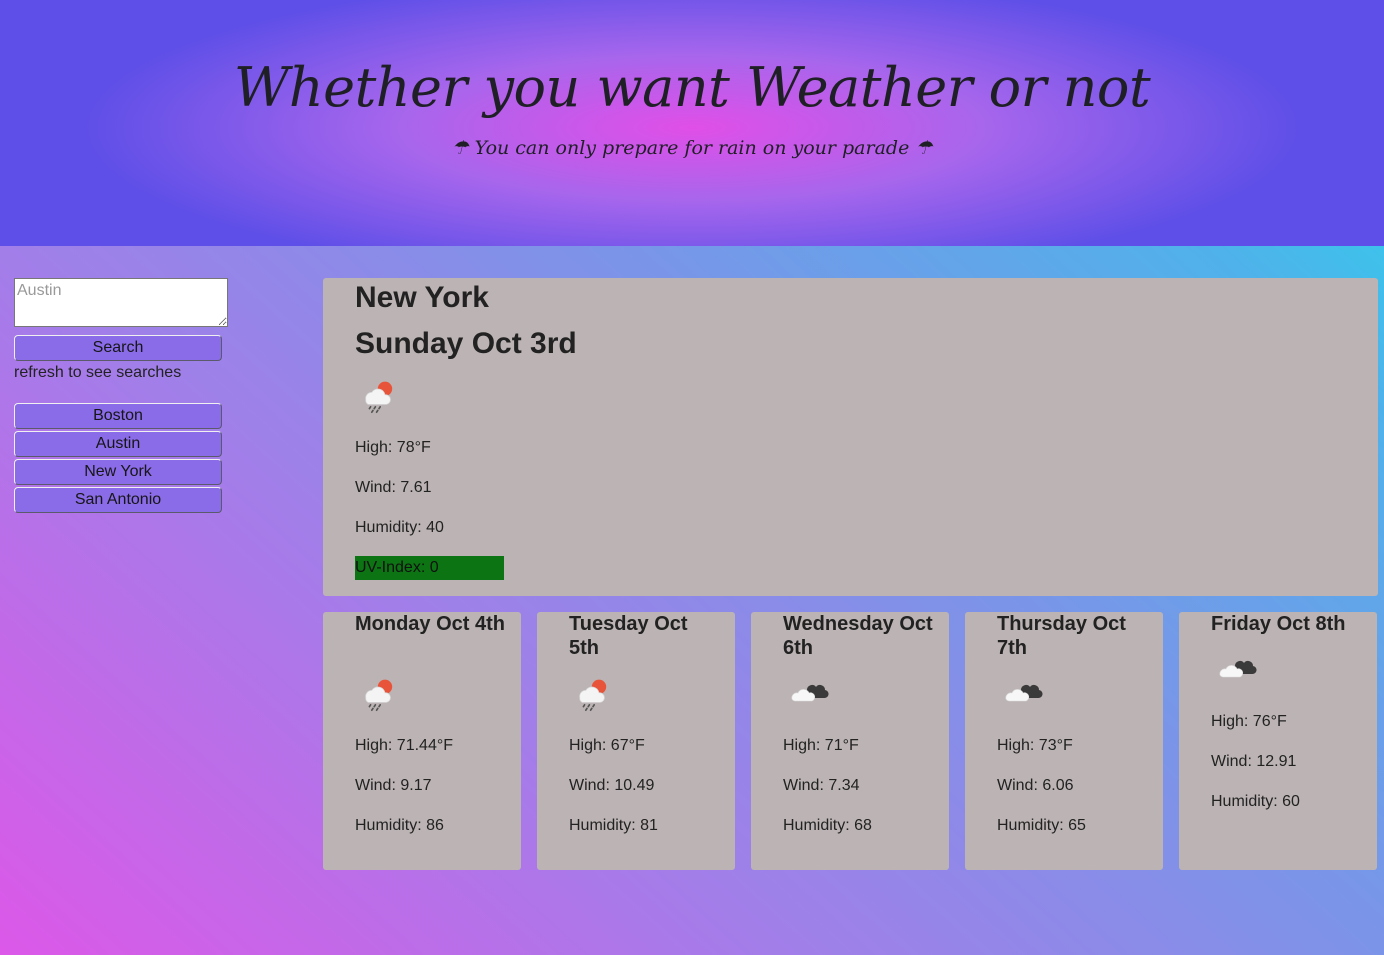  I want to click on page-title: Whether you want Weather or not, so click(692, 87).